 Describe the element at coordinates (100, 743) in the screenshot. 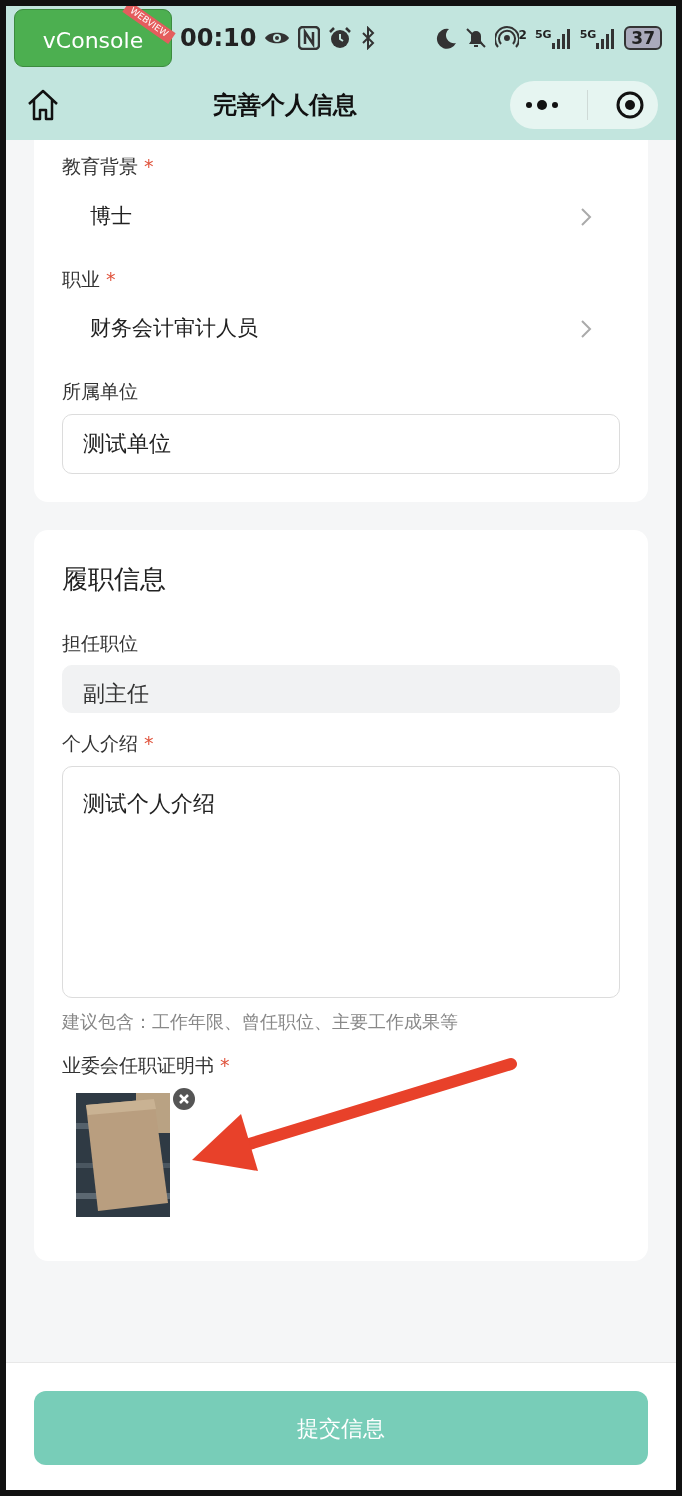

I see `field-label: 个人介绍` at that location.